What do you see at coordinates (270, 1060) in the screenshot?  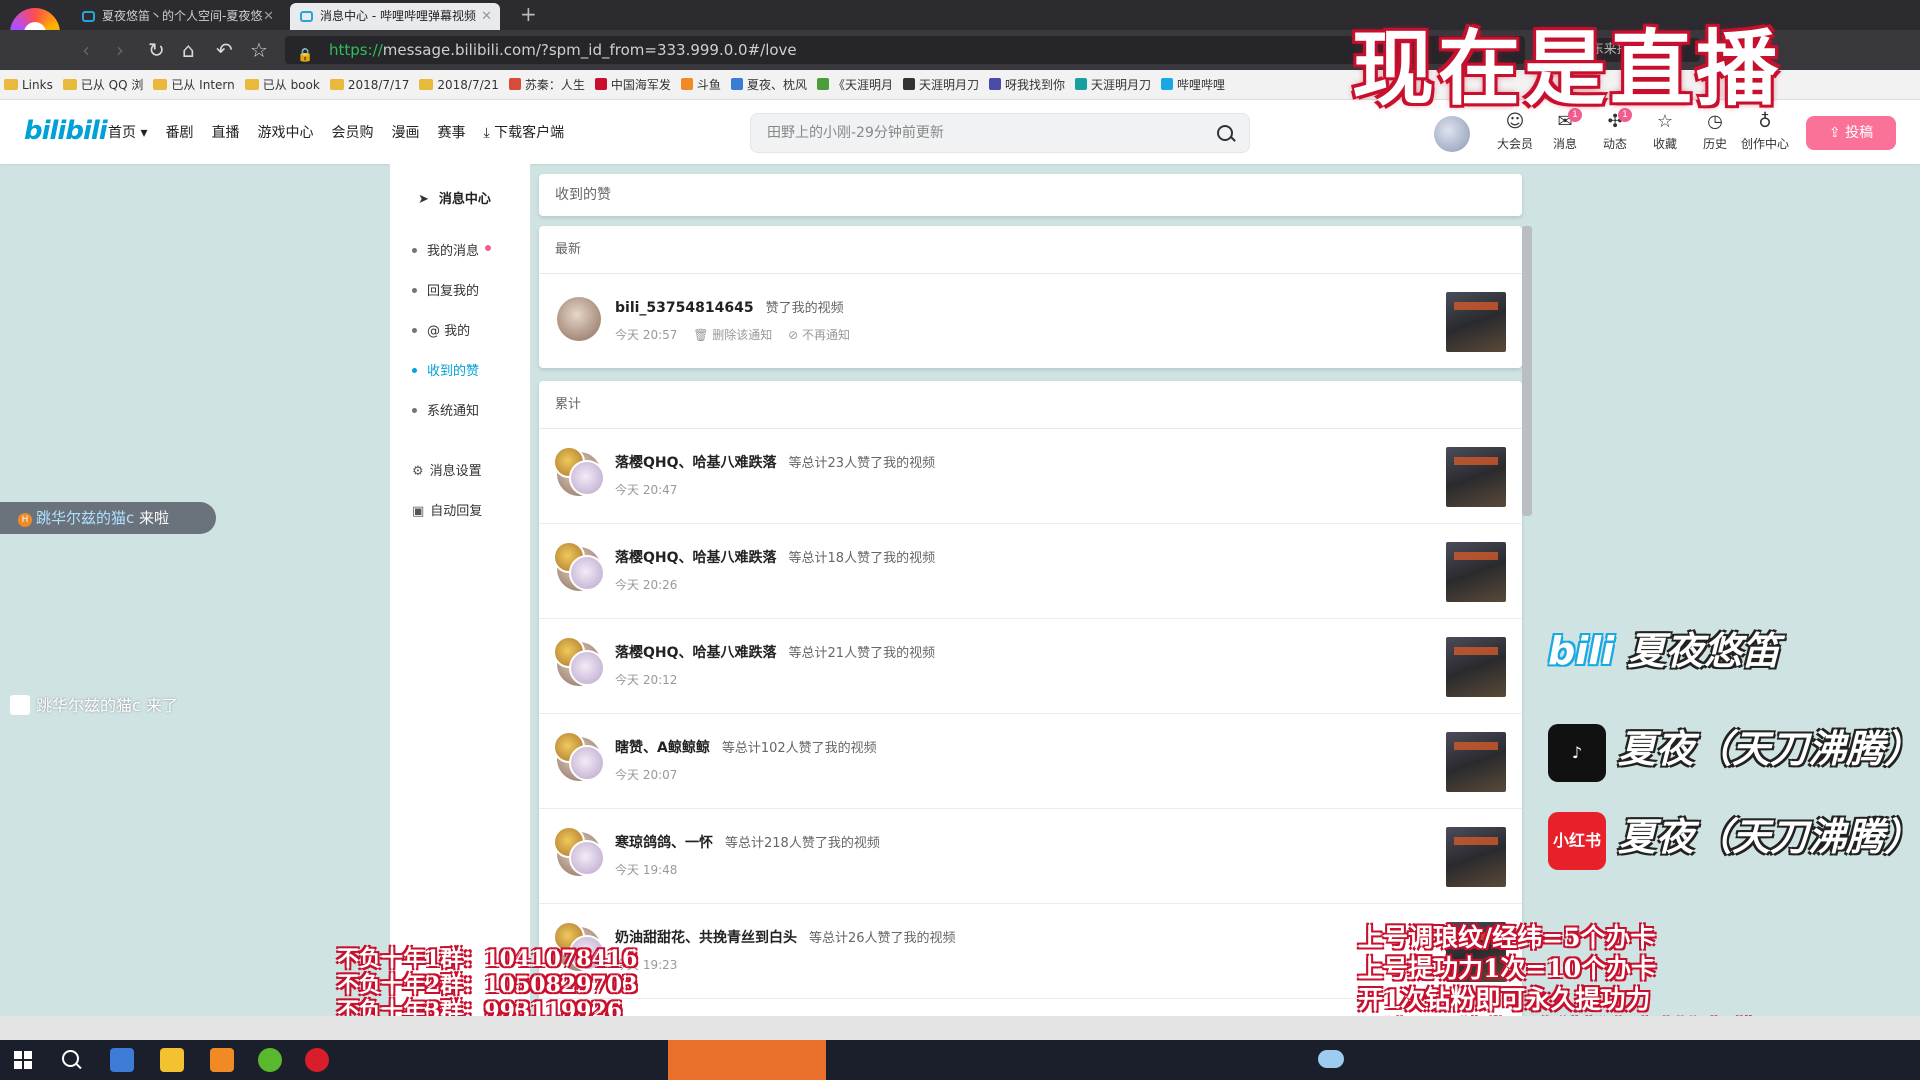 I see `app-green-icon` at bounding box center [270, 1060].